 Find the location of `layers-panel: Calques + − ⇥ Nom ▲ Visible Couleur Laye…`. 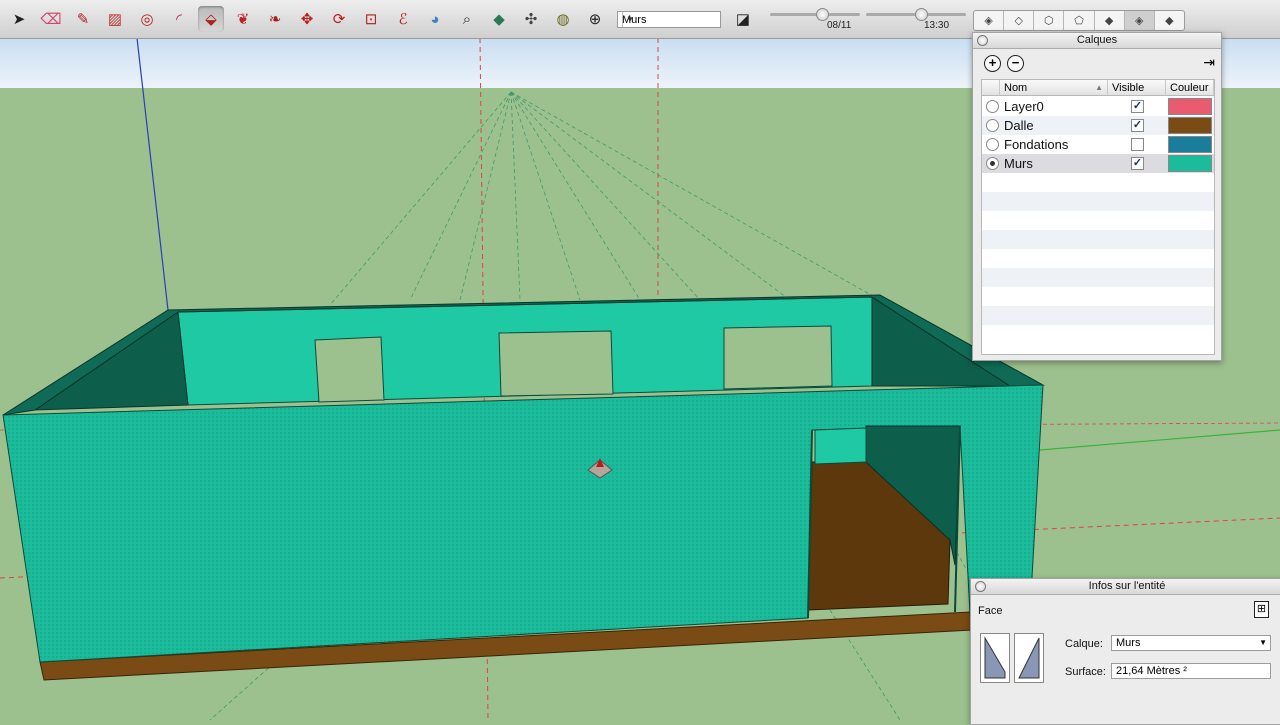

layers-panel: Calques + − ⇥ Nom ▲ Visible Couleur Laye… is located at coordinates (1097, 196).